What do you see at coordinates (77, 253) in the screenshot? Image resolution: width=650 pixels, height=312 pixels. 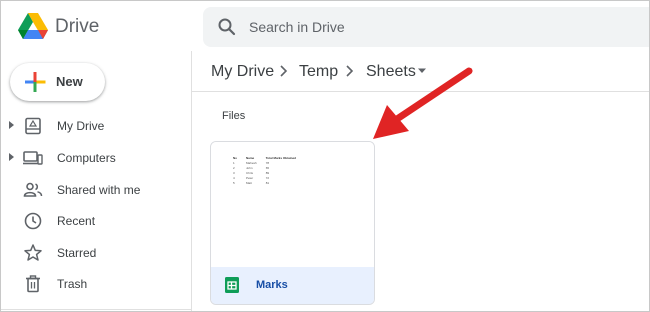 I see `sidebar-item-label: Starred` at bounding box center [77, 253].